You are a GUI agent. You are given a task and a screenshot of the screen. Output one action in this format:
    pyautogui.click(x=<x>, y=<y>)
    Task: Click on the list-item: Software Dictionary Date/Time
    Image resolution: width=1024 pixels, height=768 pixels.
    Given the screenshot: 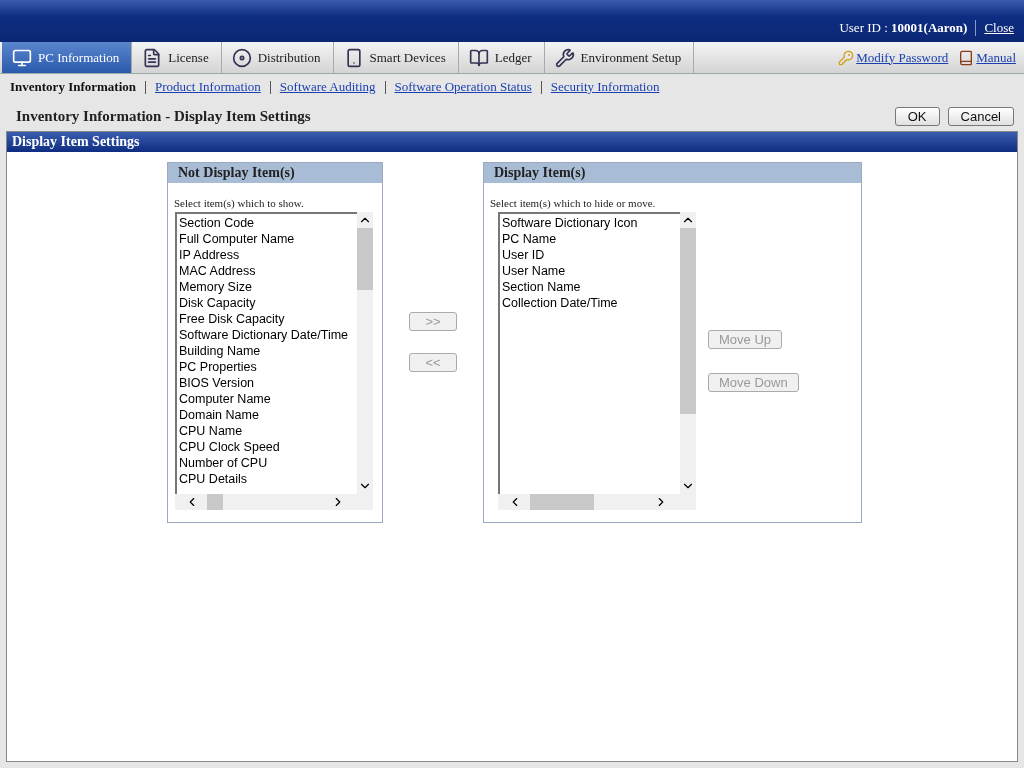 What is the action you would take?
    pyautogui.click(x=267, y=335)
    